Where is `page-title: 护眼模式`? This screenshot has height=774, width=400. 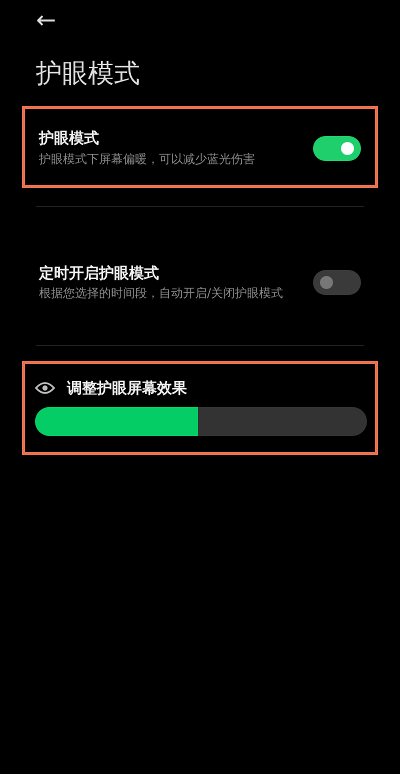 page-title: 护眼模式 is located at coordinates (88, 74).